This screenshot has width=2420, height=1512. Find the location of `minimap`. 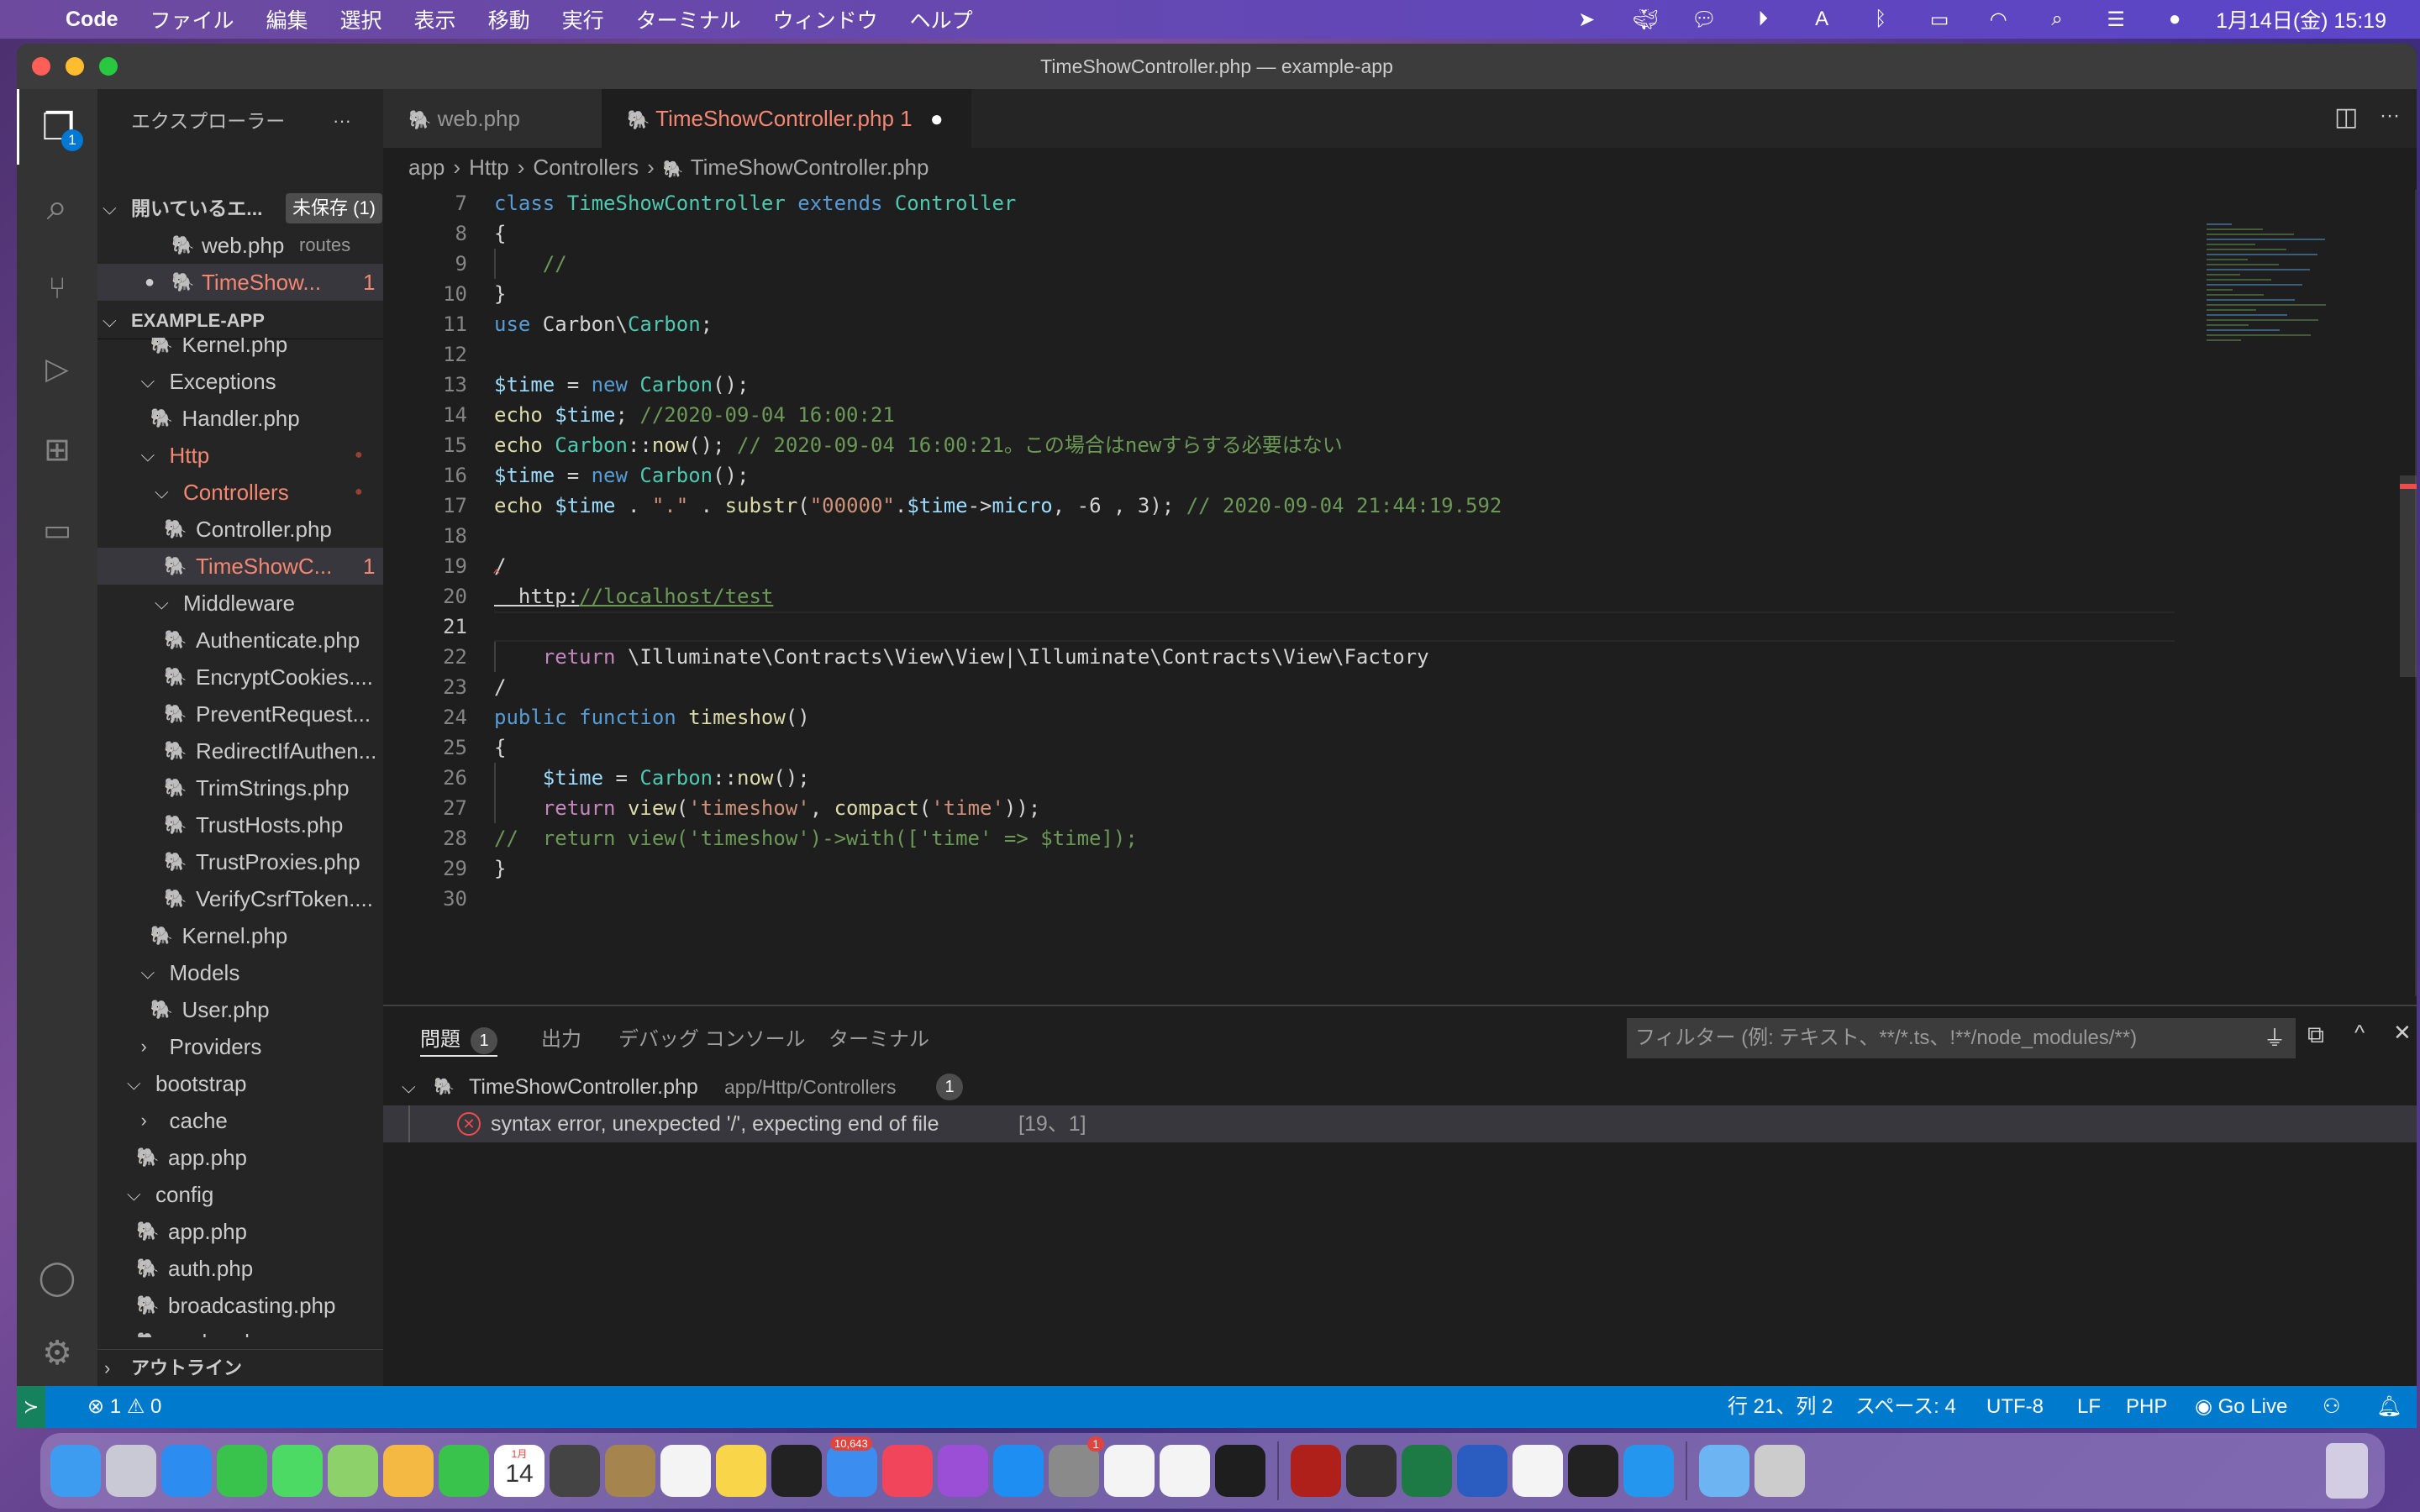

minimap is located at coordinates (2307, 282).